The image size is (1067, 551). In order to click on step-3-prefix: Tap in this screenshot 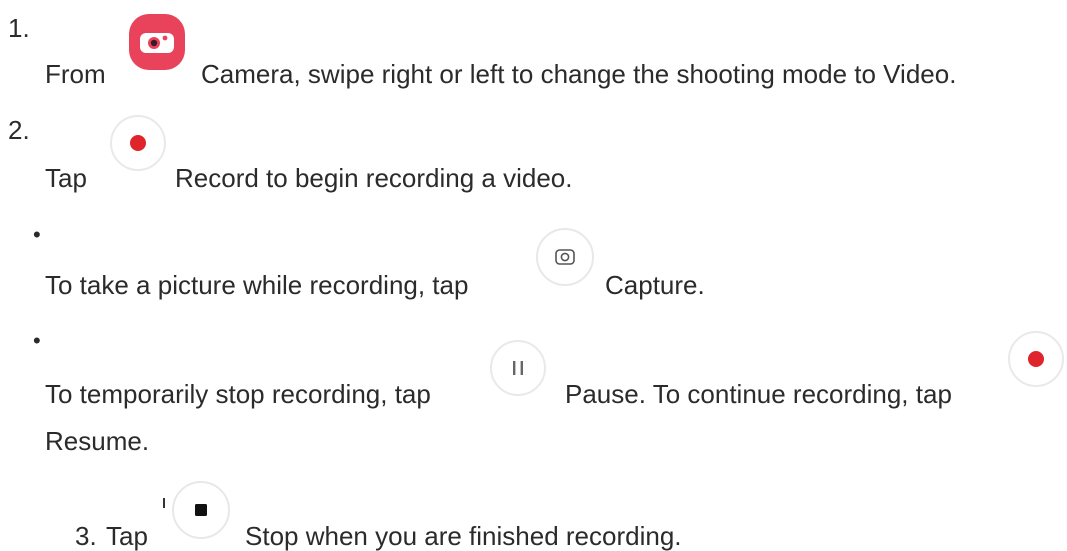, I will do `click(127, 536)`.